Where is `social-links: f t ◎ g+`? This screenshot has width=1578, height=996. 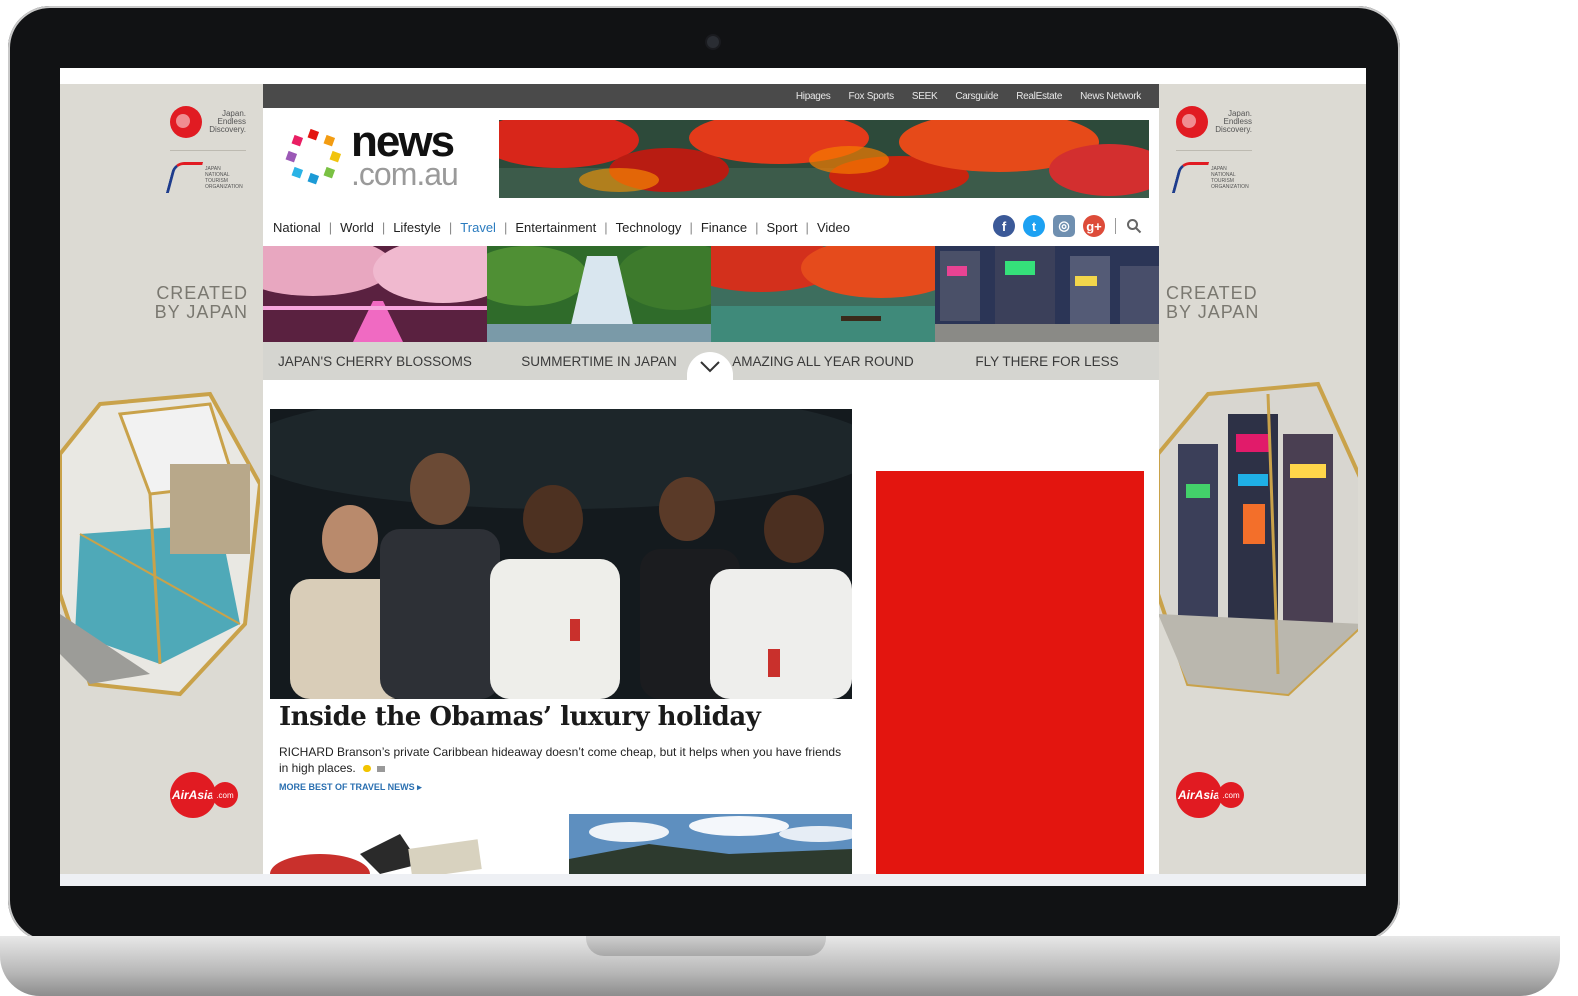
social-links: f t ◎ g+ is located at coordinates (1067, 226).